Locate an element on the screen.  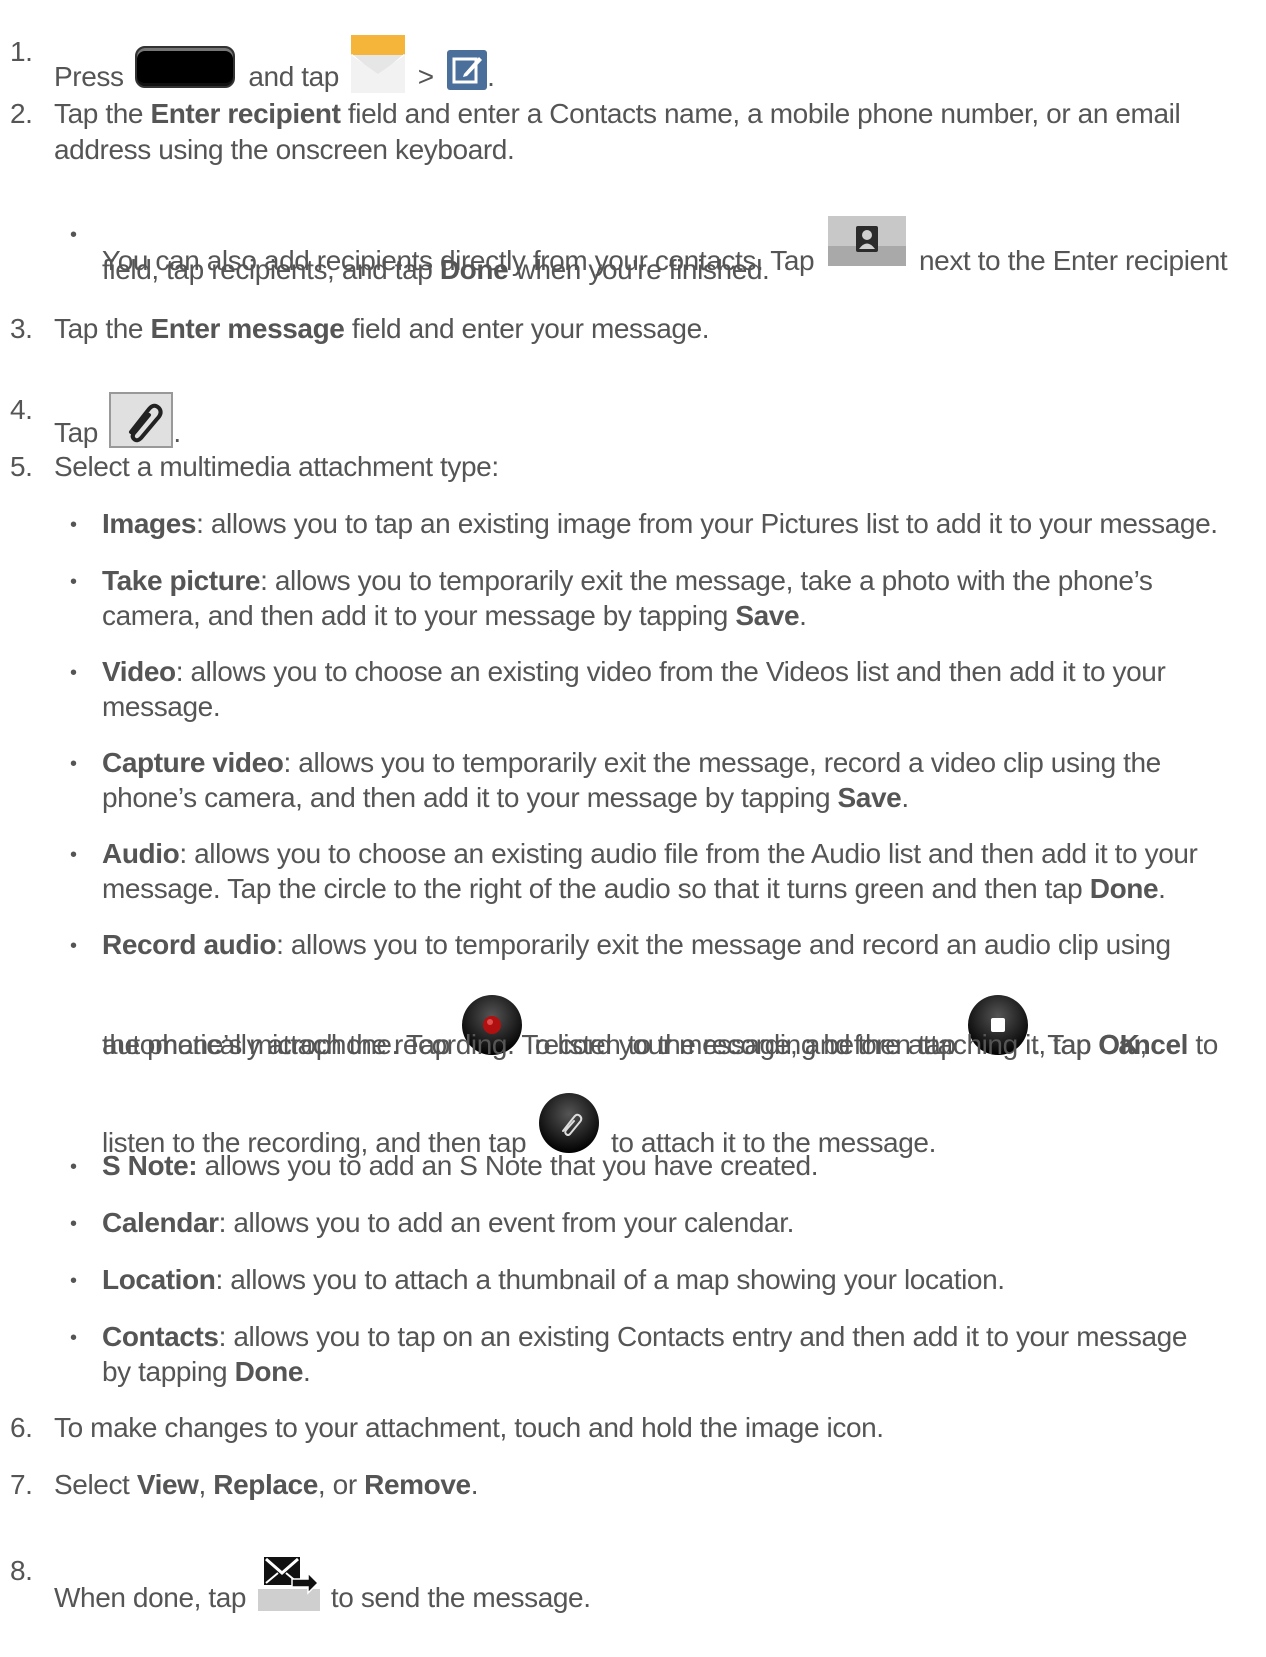
bullet-text: field, tap recipients, and tap is located at coordinates (267, 269).